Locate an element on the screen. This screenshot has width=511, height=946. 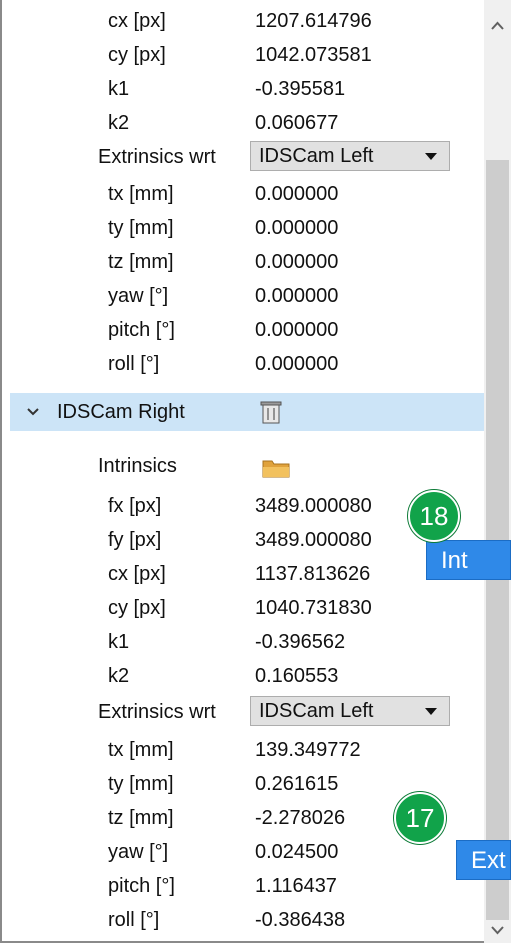
property-label: fx [px] is located at coordinates (135, 506).